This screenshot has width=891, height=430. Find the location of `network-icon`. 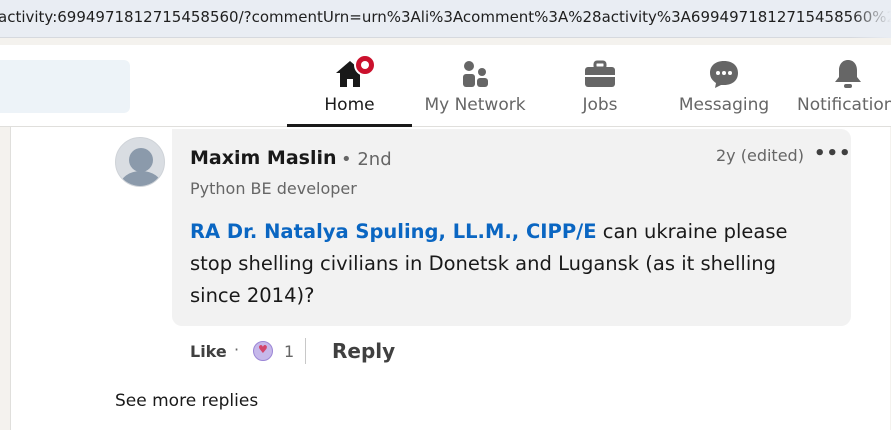

network-icon is located at coordinates (475, 74).